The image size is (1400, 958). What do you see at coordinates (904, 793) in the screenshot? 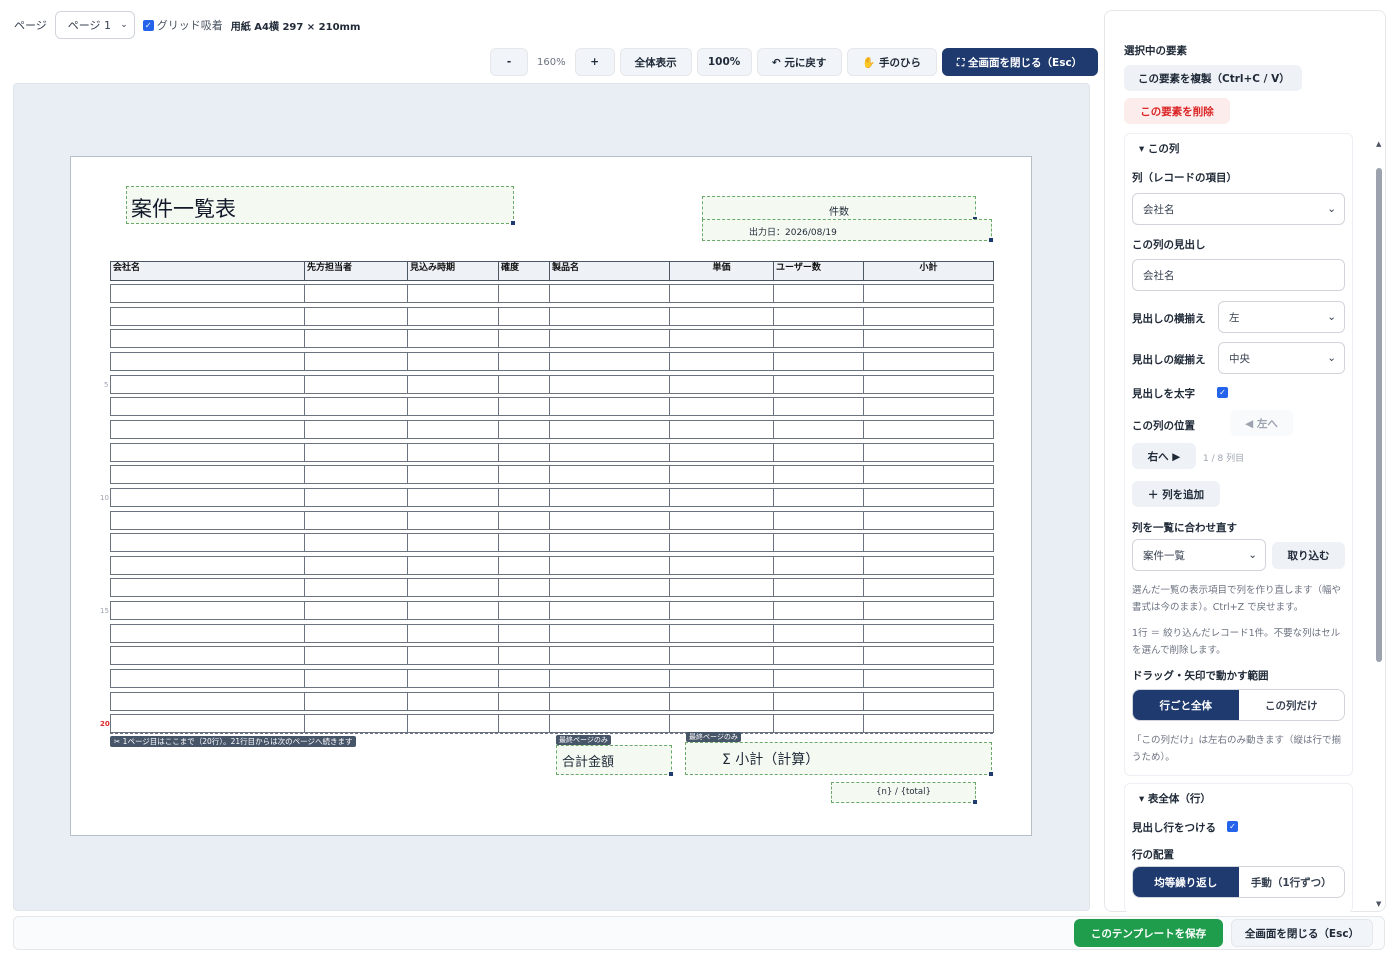
I see `page-number-field: {n} / {total}` at bounding box center [904, 793].